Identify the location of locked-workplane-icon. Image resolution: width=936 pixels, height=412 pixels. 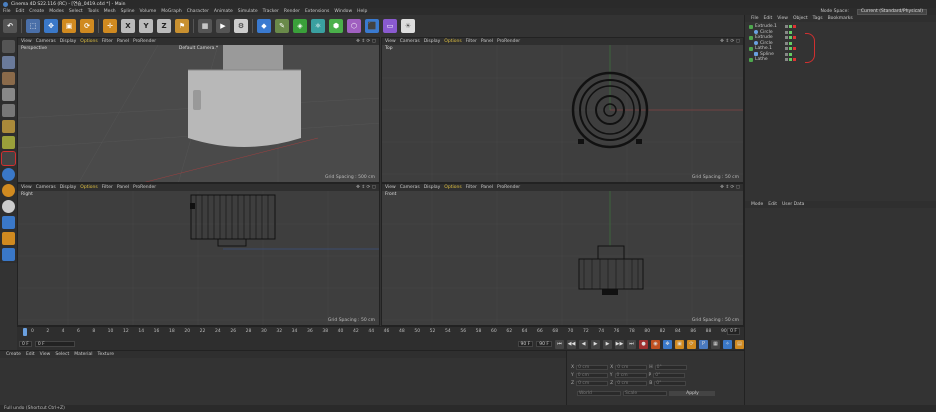
(8, 190).